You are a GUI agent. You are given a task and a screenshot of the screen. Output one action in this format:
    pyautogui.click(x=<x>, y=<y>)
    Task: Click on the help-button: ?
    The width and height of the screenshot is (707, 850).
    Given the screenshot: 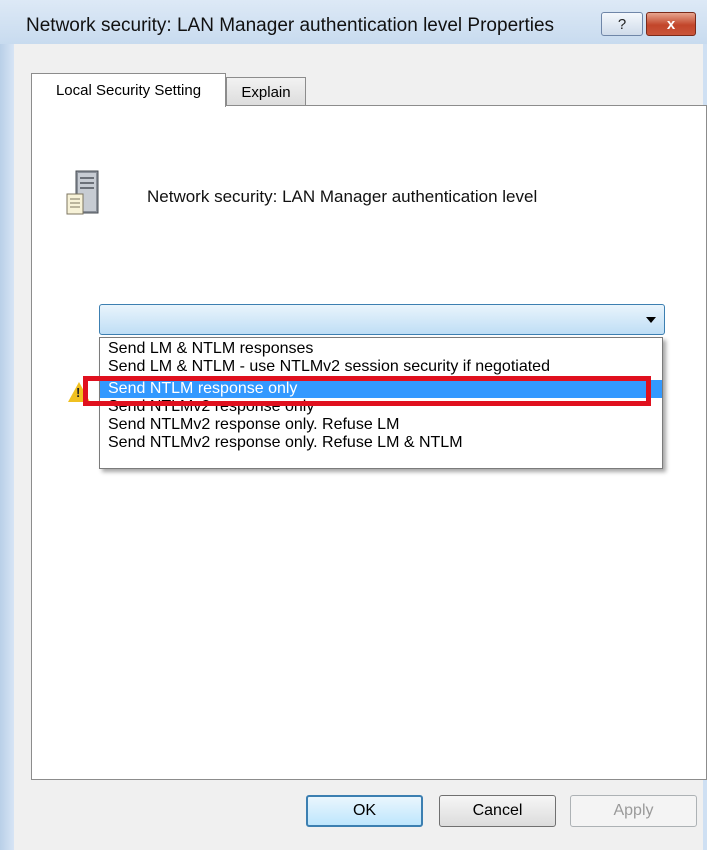 What is the action you would take?
    pyautogui.click(x=622, y=24)
    